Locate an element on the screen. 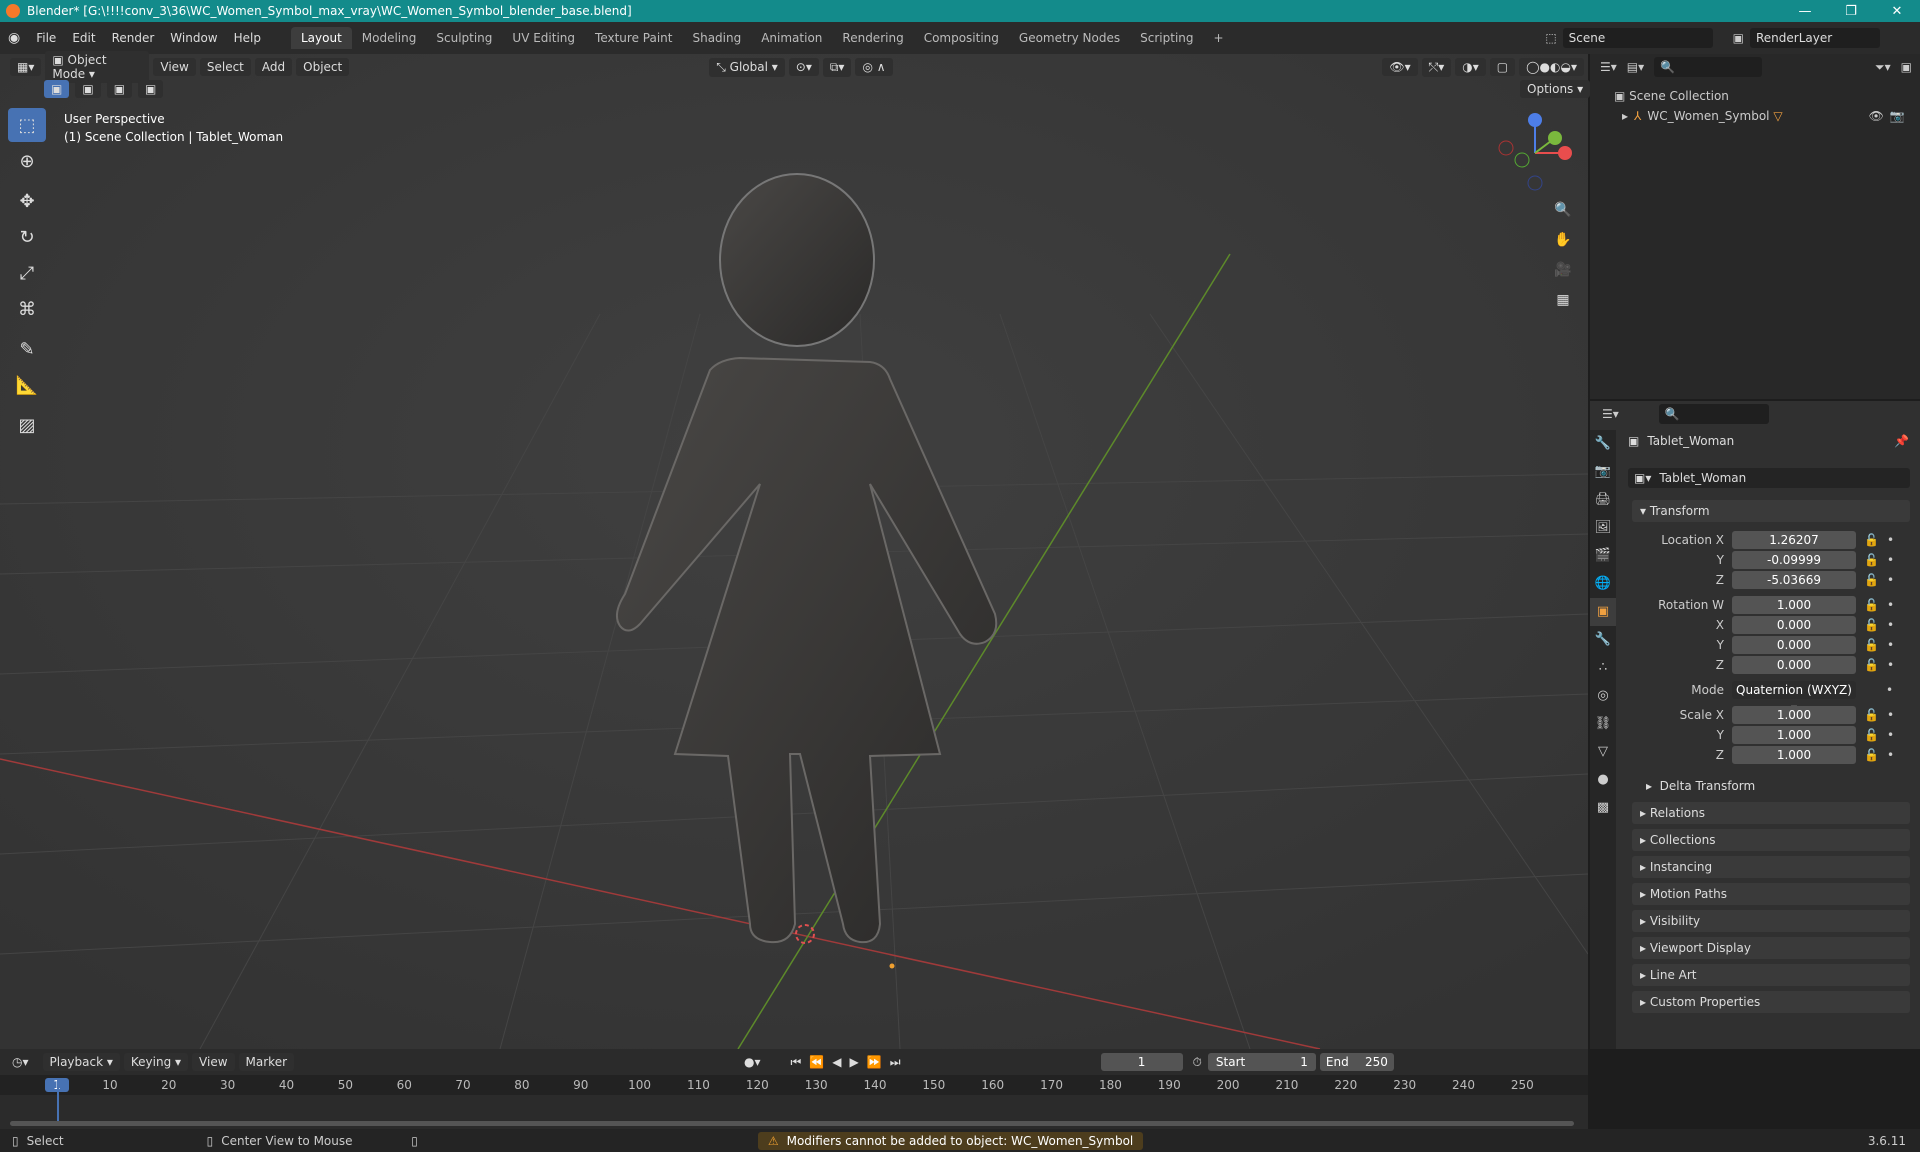 Image resolution: width=1920 pixels, height=1152 pixels. properties-search-input: 🔍 is located at coordinates (1713, 414).